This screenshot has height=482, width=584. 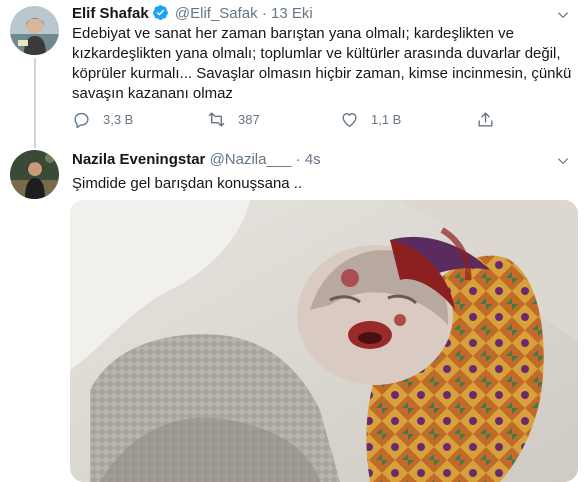 What do you see at coordinates (138, 159) in the screenshot?
I see `display-name: Nazila Eveningstar` at bounding box center [138, 159].